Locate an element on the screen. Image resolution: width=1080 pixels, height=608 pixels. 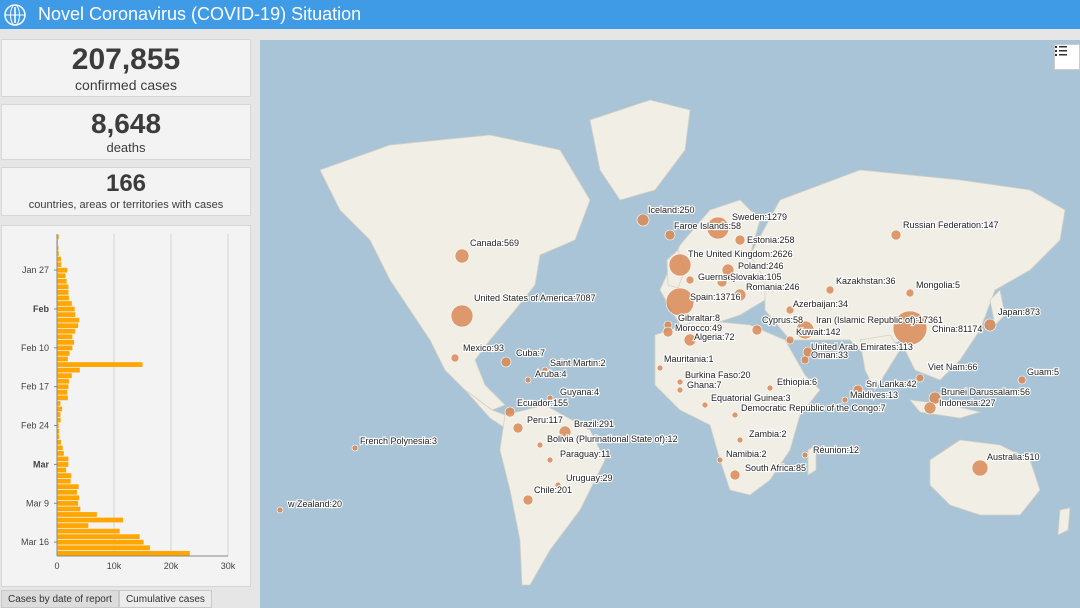
country-label: Guam:5 is located at coordinates (1043, 372).